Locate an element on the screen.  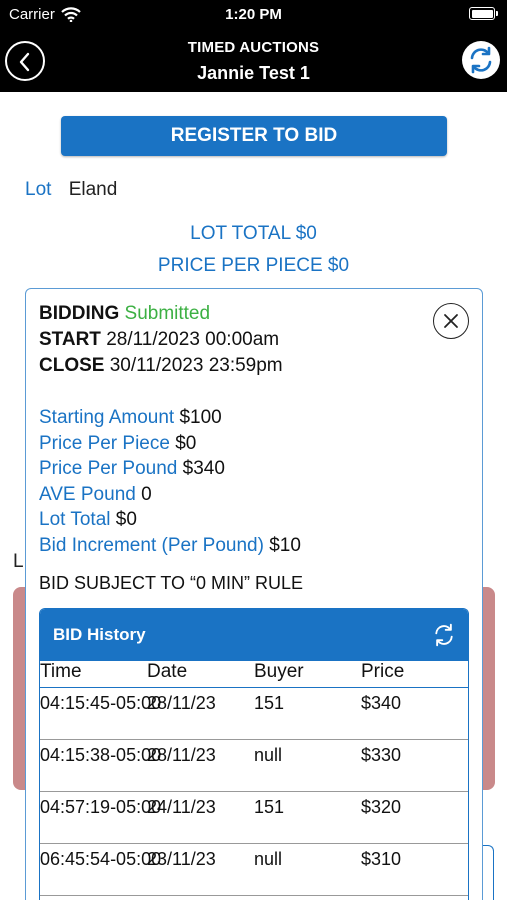
background-partial-label: L is located at coordinates (18, 561).